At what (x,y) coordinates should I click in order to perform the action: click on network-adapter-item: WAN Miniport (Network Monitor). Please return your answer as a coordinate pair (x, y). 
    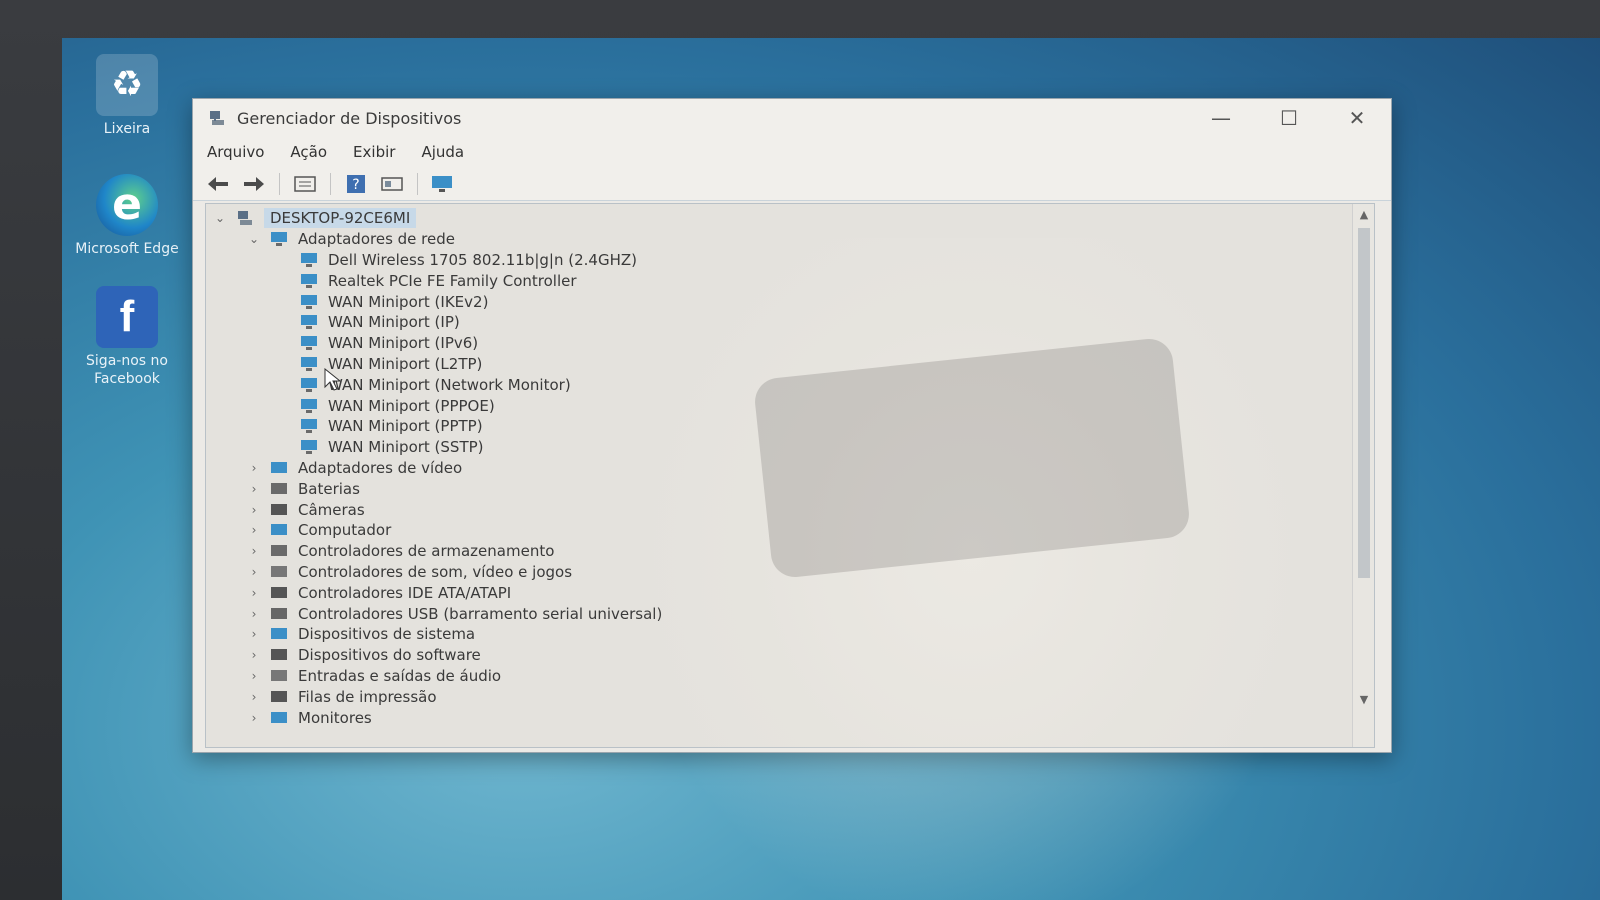
    Looking at the image, I should click on (779, 384).